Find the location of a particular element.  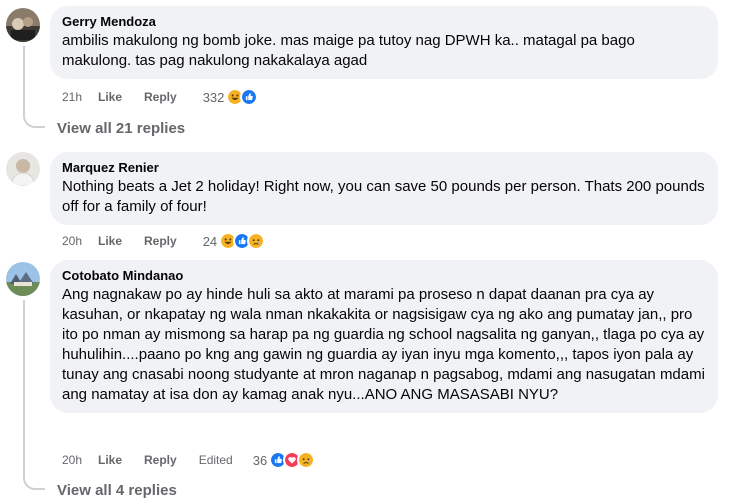

comment-author: Cotobato Mindanao is located at coordinates (384, 275).